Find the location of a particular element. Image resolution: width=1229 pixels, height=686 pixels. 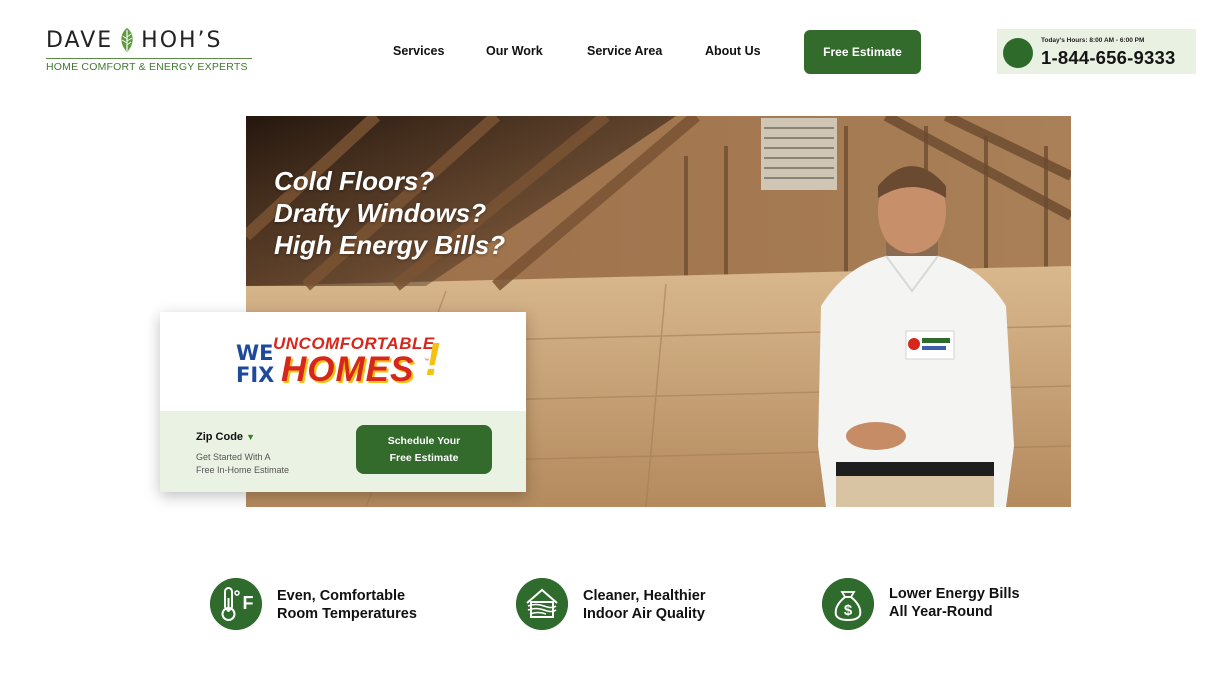

logo-name-left: DAVE is located at coordinates (80, 40).